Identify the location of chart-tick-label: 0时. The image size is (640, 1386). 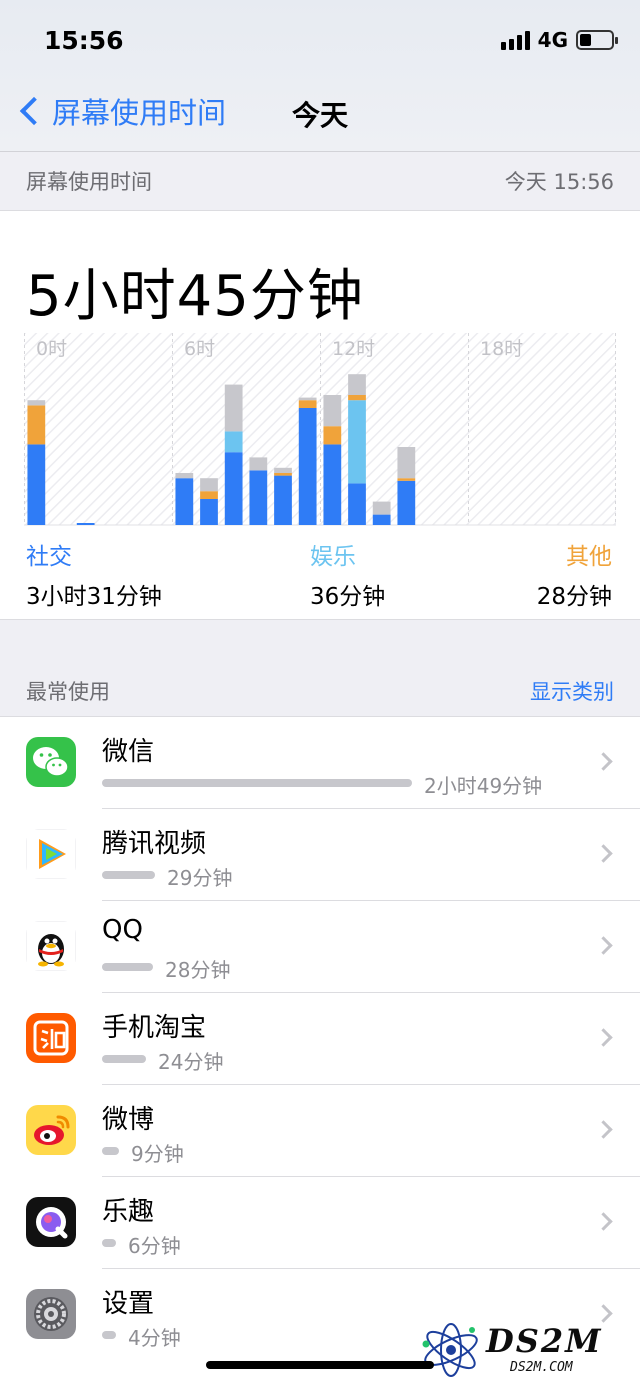
(51, 349).